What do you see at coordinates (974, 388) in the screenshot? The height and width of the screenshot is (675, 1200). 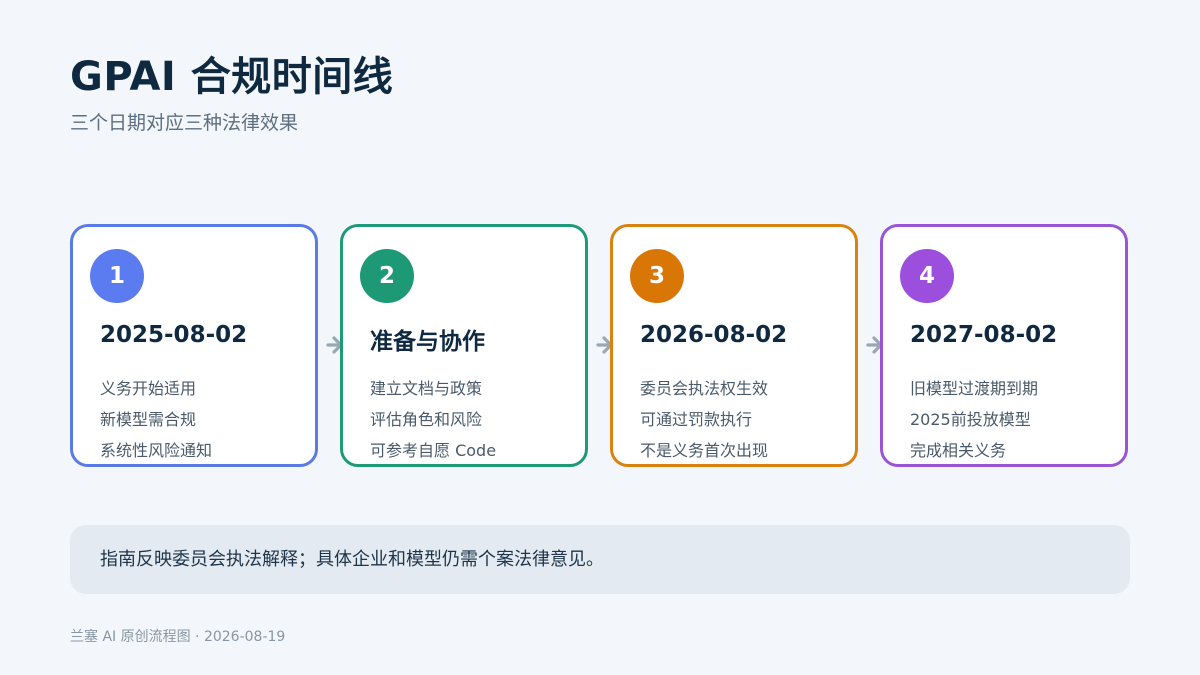 I see `step-line: 旧模型过渡期到期` at bounding box center [974, 388].